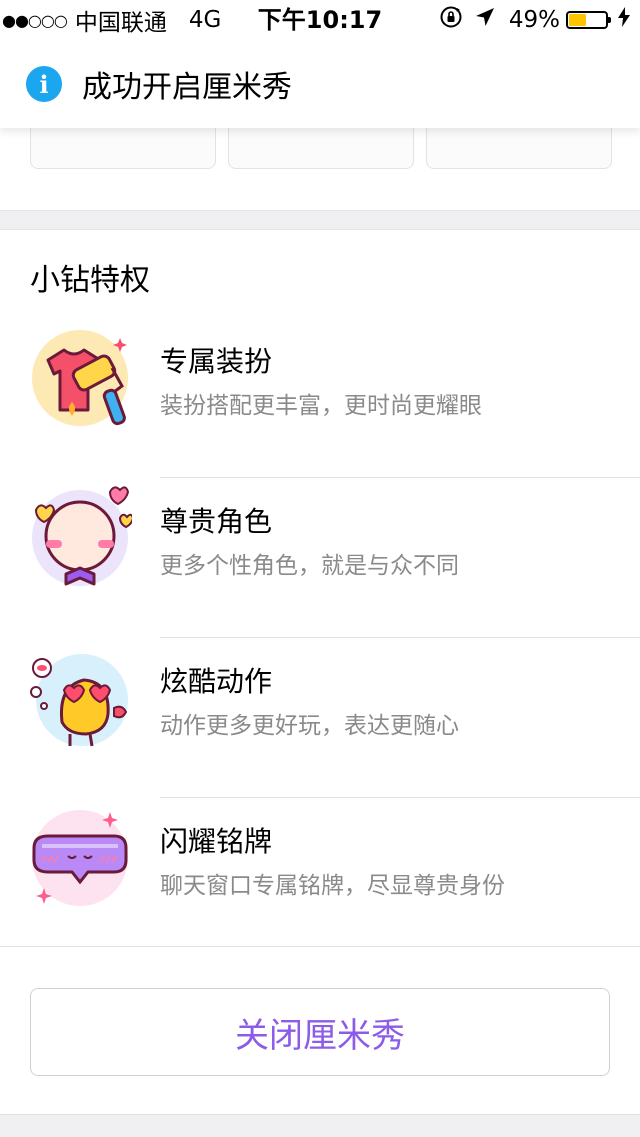 Image resolution: width=640 pixels, height=1137 pixels. Describe the element at coordinates (485, 20) in the screenshot. I see `location-arrow-icon` at that location.